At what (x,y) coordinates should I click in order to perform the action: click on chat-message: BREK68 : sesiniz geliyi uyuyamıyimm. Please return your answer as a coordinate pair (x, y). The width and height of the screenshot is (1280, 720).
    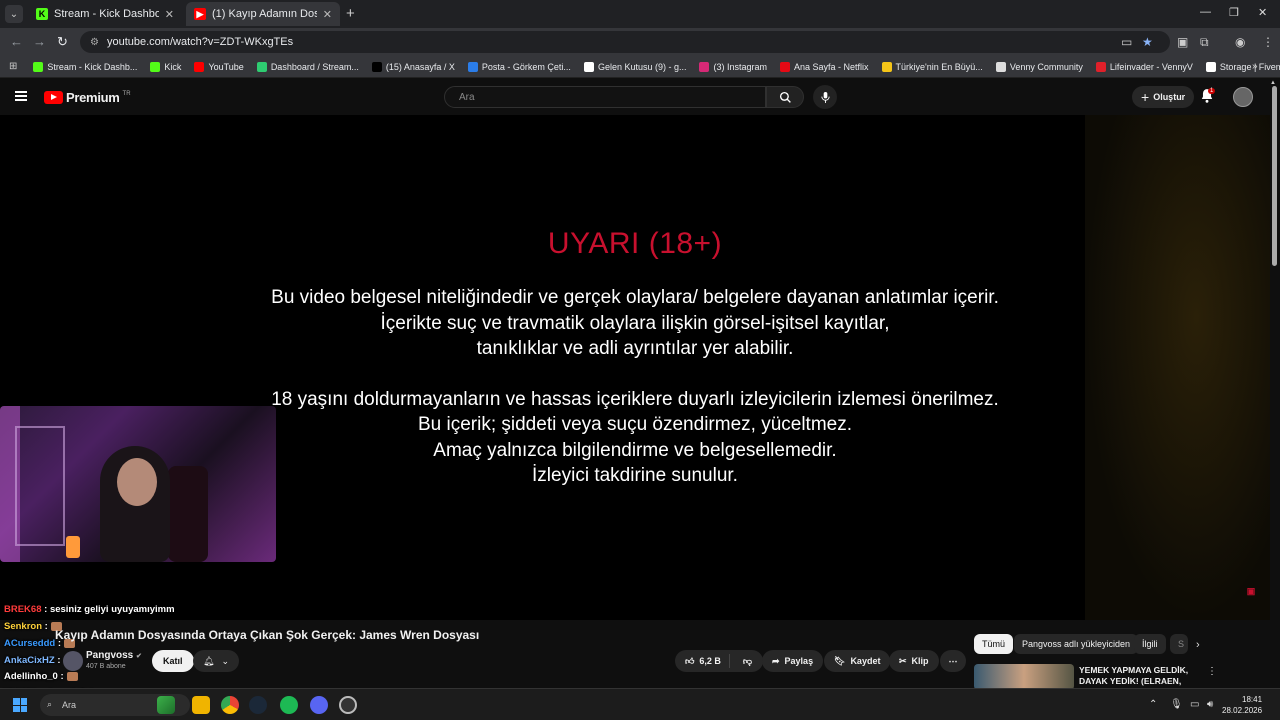
    Looking at the image, I should click on (89, 609).